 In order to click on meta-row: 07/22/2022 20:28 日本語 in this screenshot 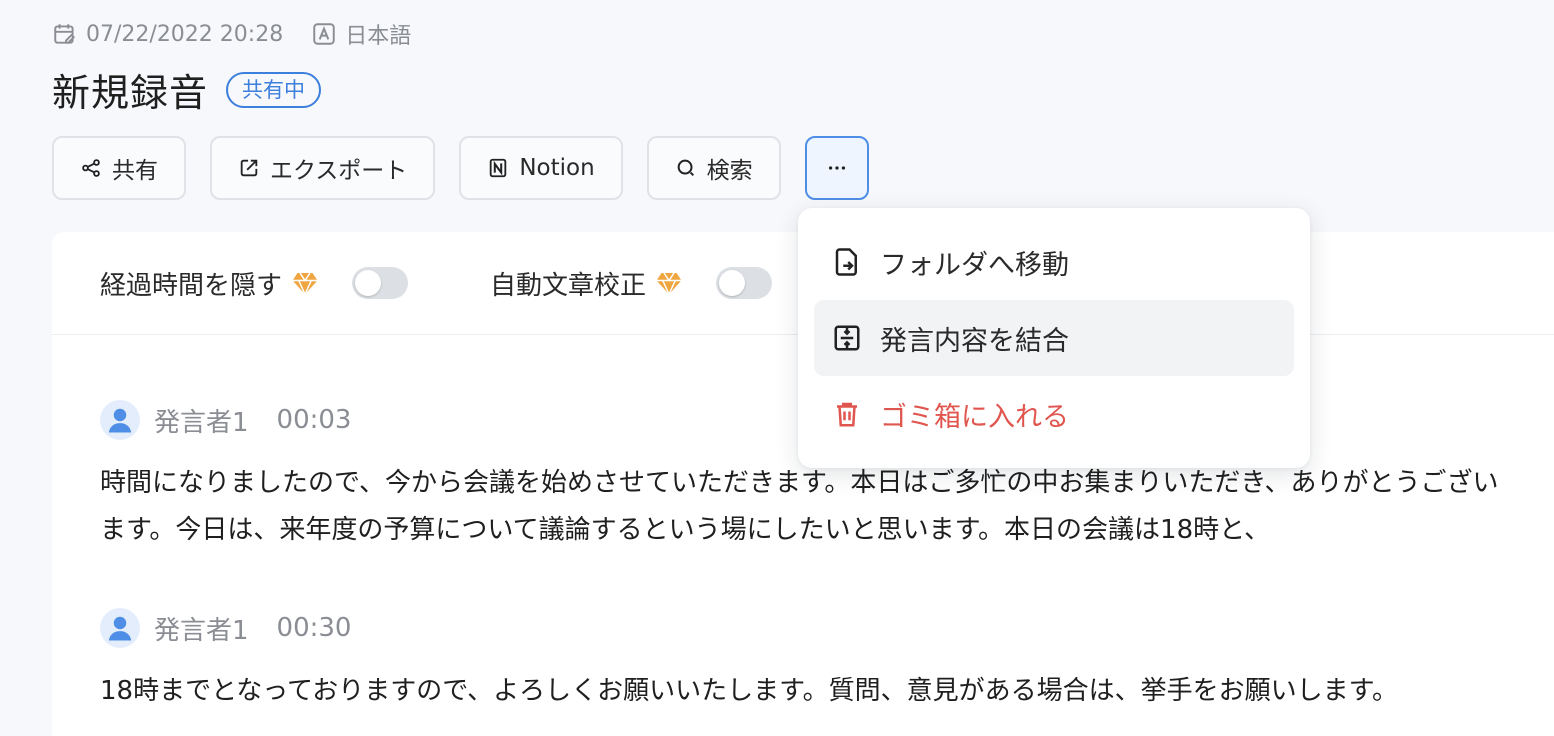, I will do `click(240, 34)`.